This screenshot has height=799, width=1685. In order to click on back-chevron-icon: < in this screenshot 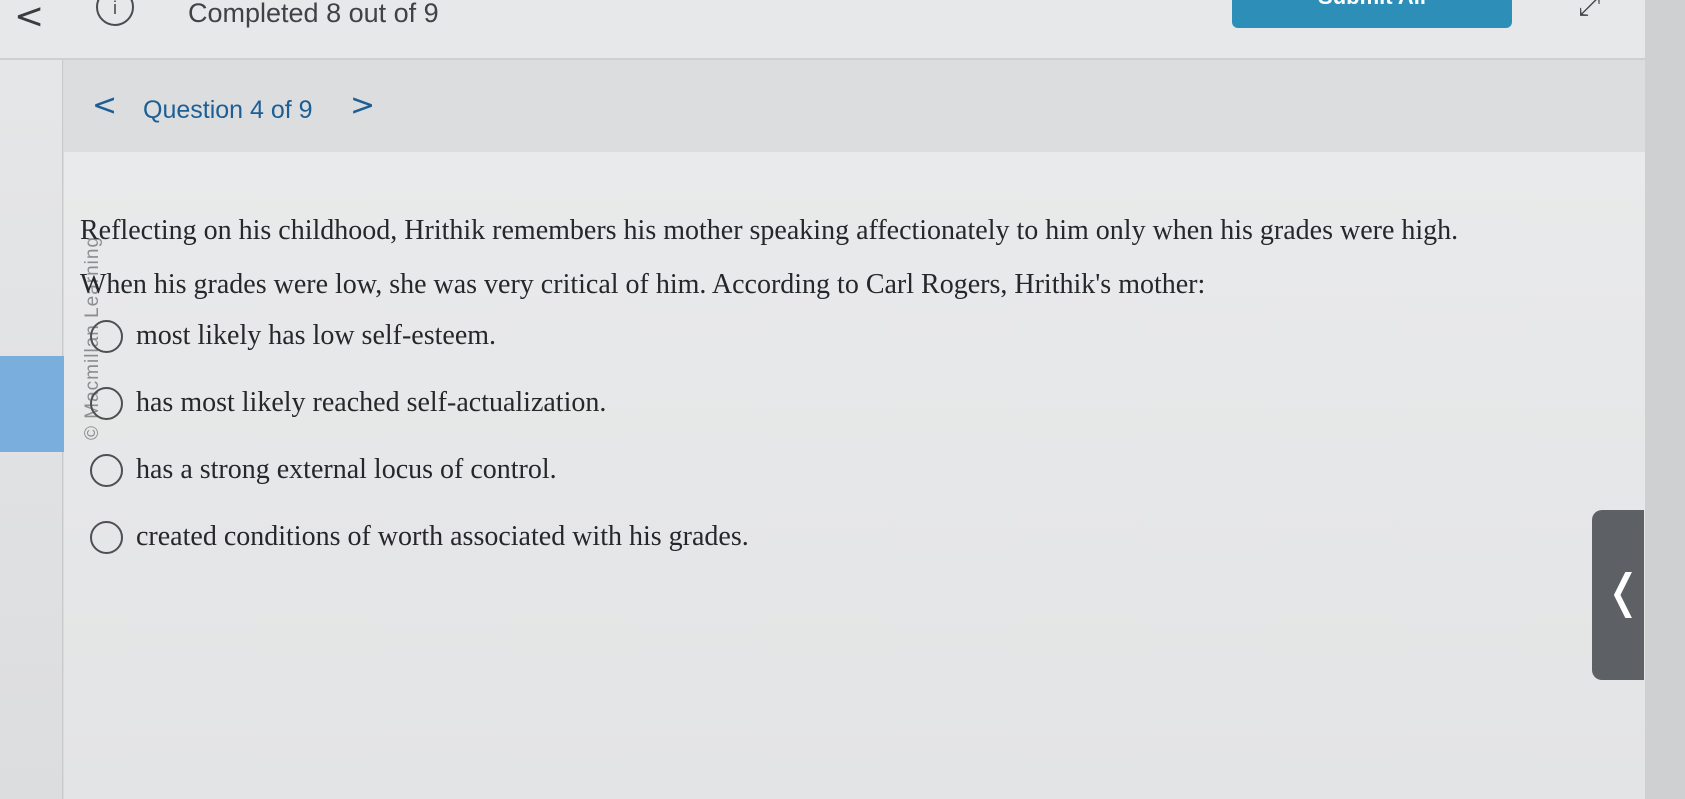, I will do `click(29, 18)`.